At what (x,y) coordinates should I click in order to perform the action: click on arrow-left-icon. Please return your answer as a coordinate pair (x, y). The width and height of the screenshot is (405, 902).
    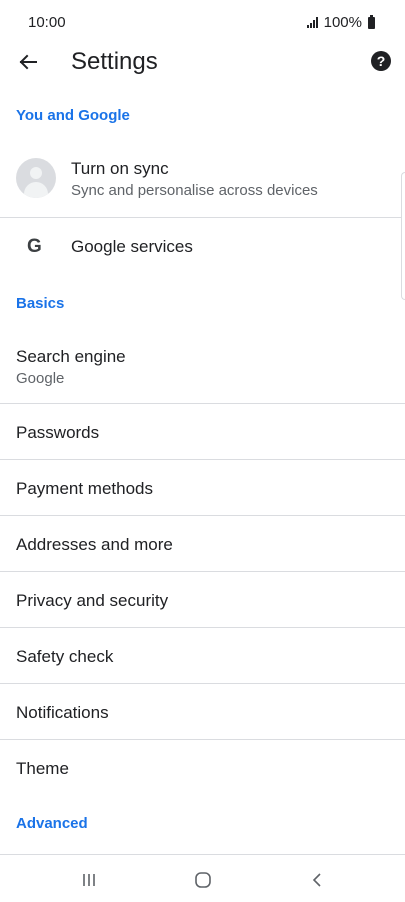
    Looking at the image, I should click on (28, 62).